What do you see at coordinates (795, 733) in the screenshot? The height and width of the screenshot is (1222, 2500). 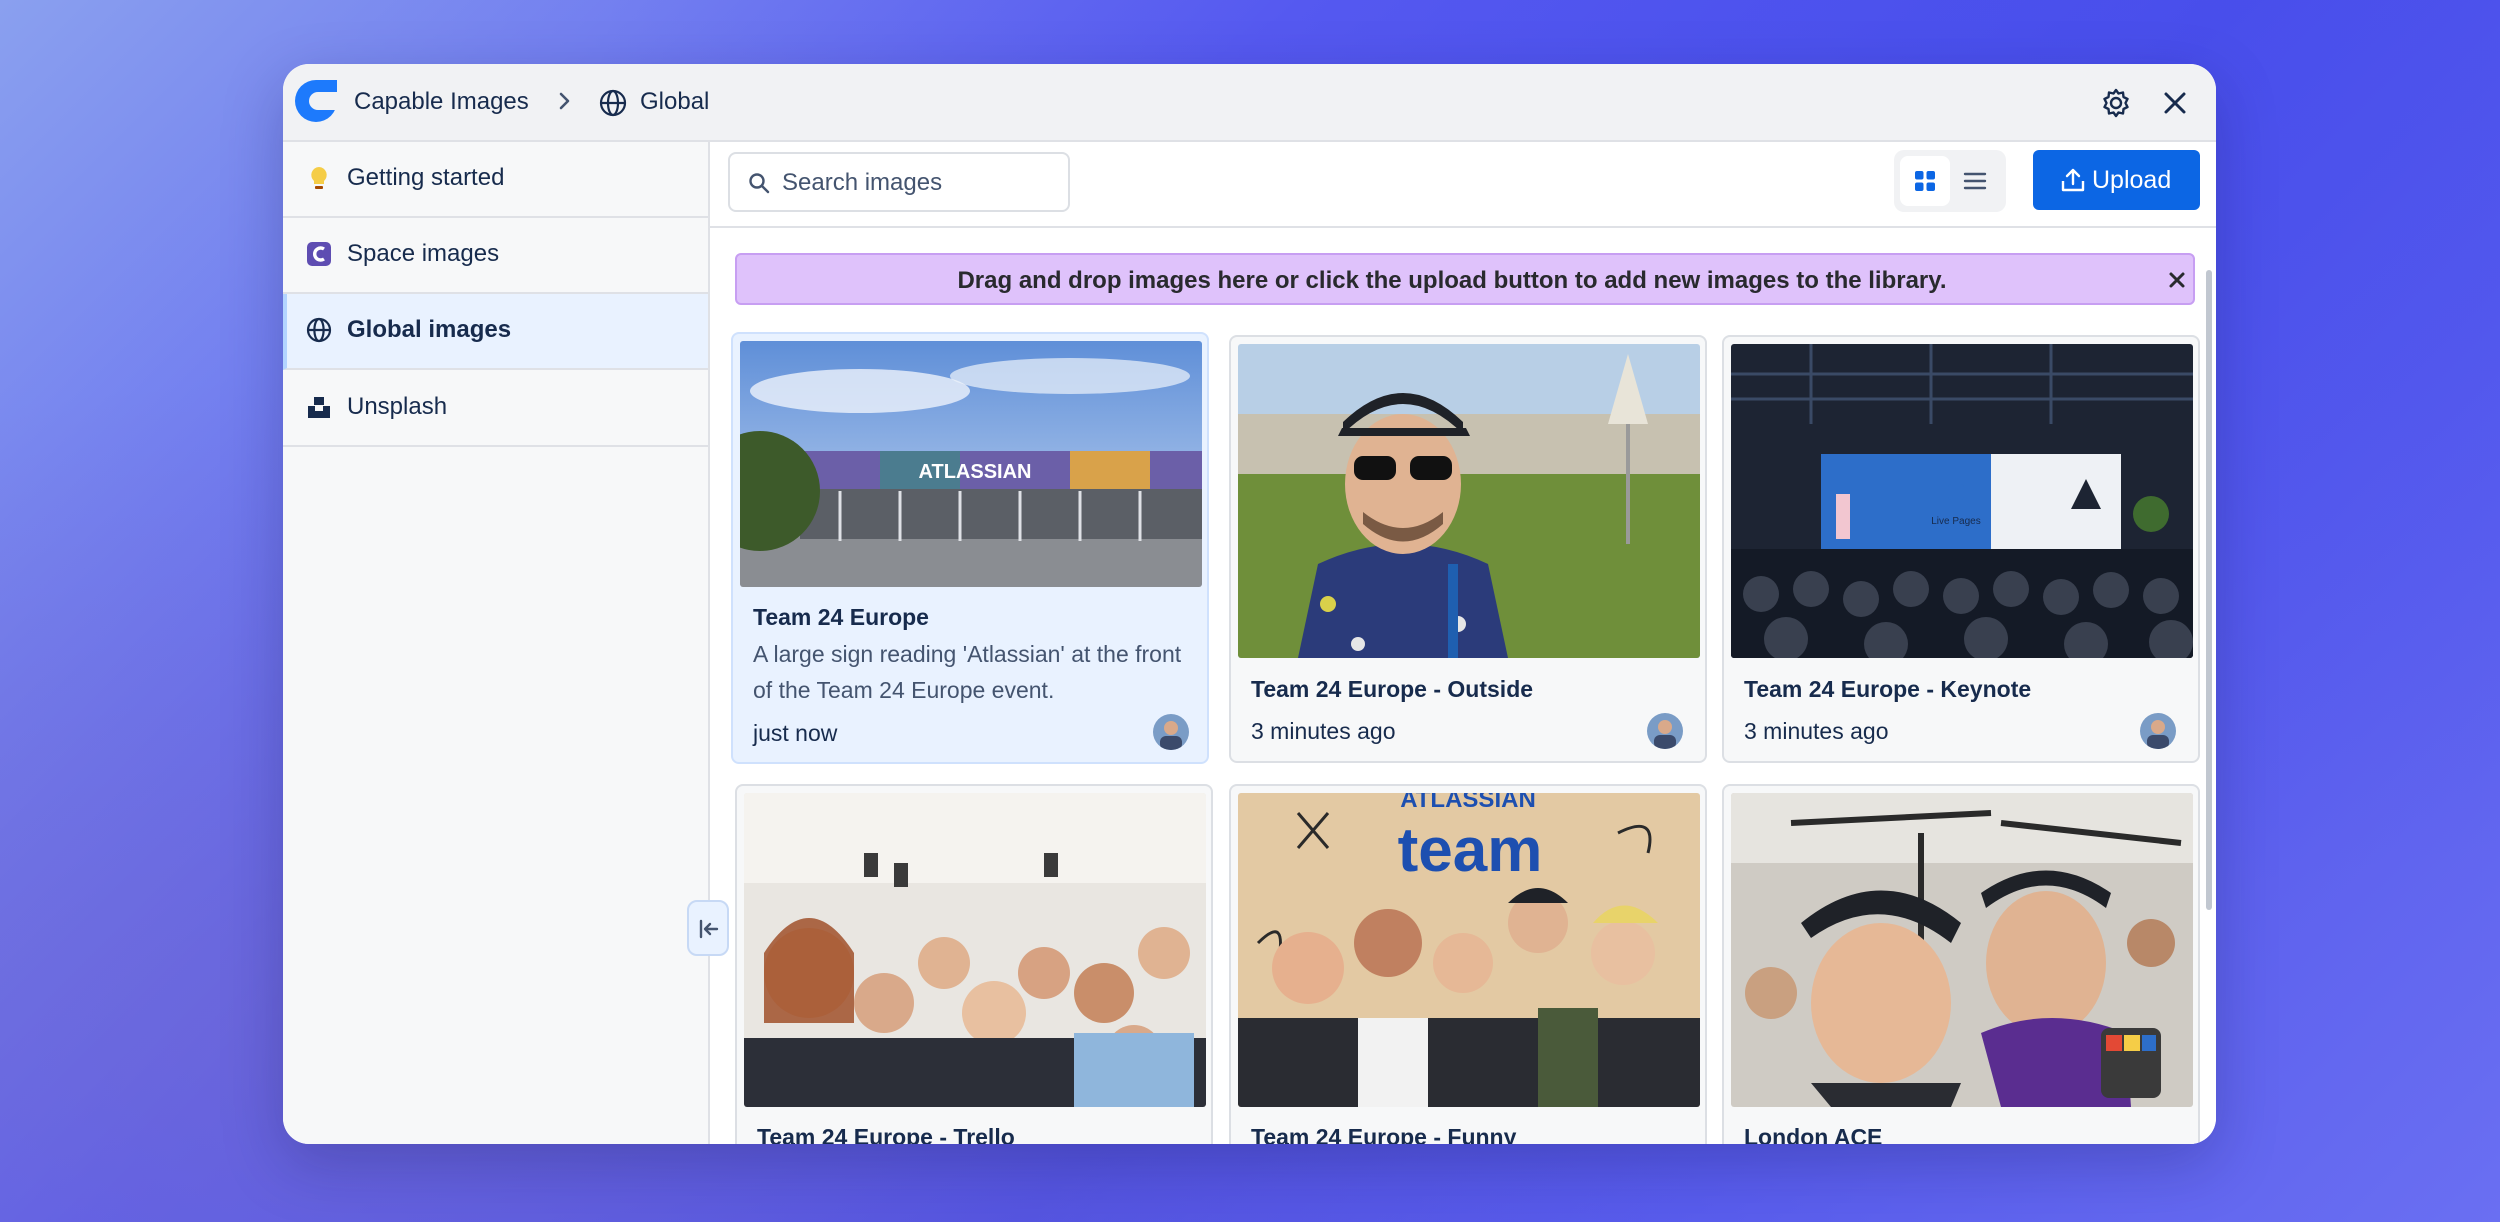 I see `image-timestamp: just now` at bounding box center [795, 733].